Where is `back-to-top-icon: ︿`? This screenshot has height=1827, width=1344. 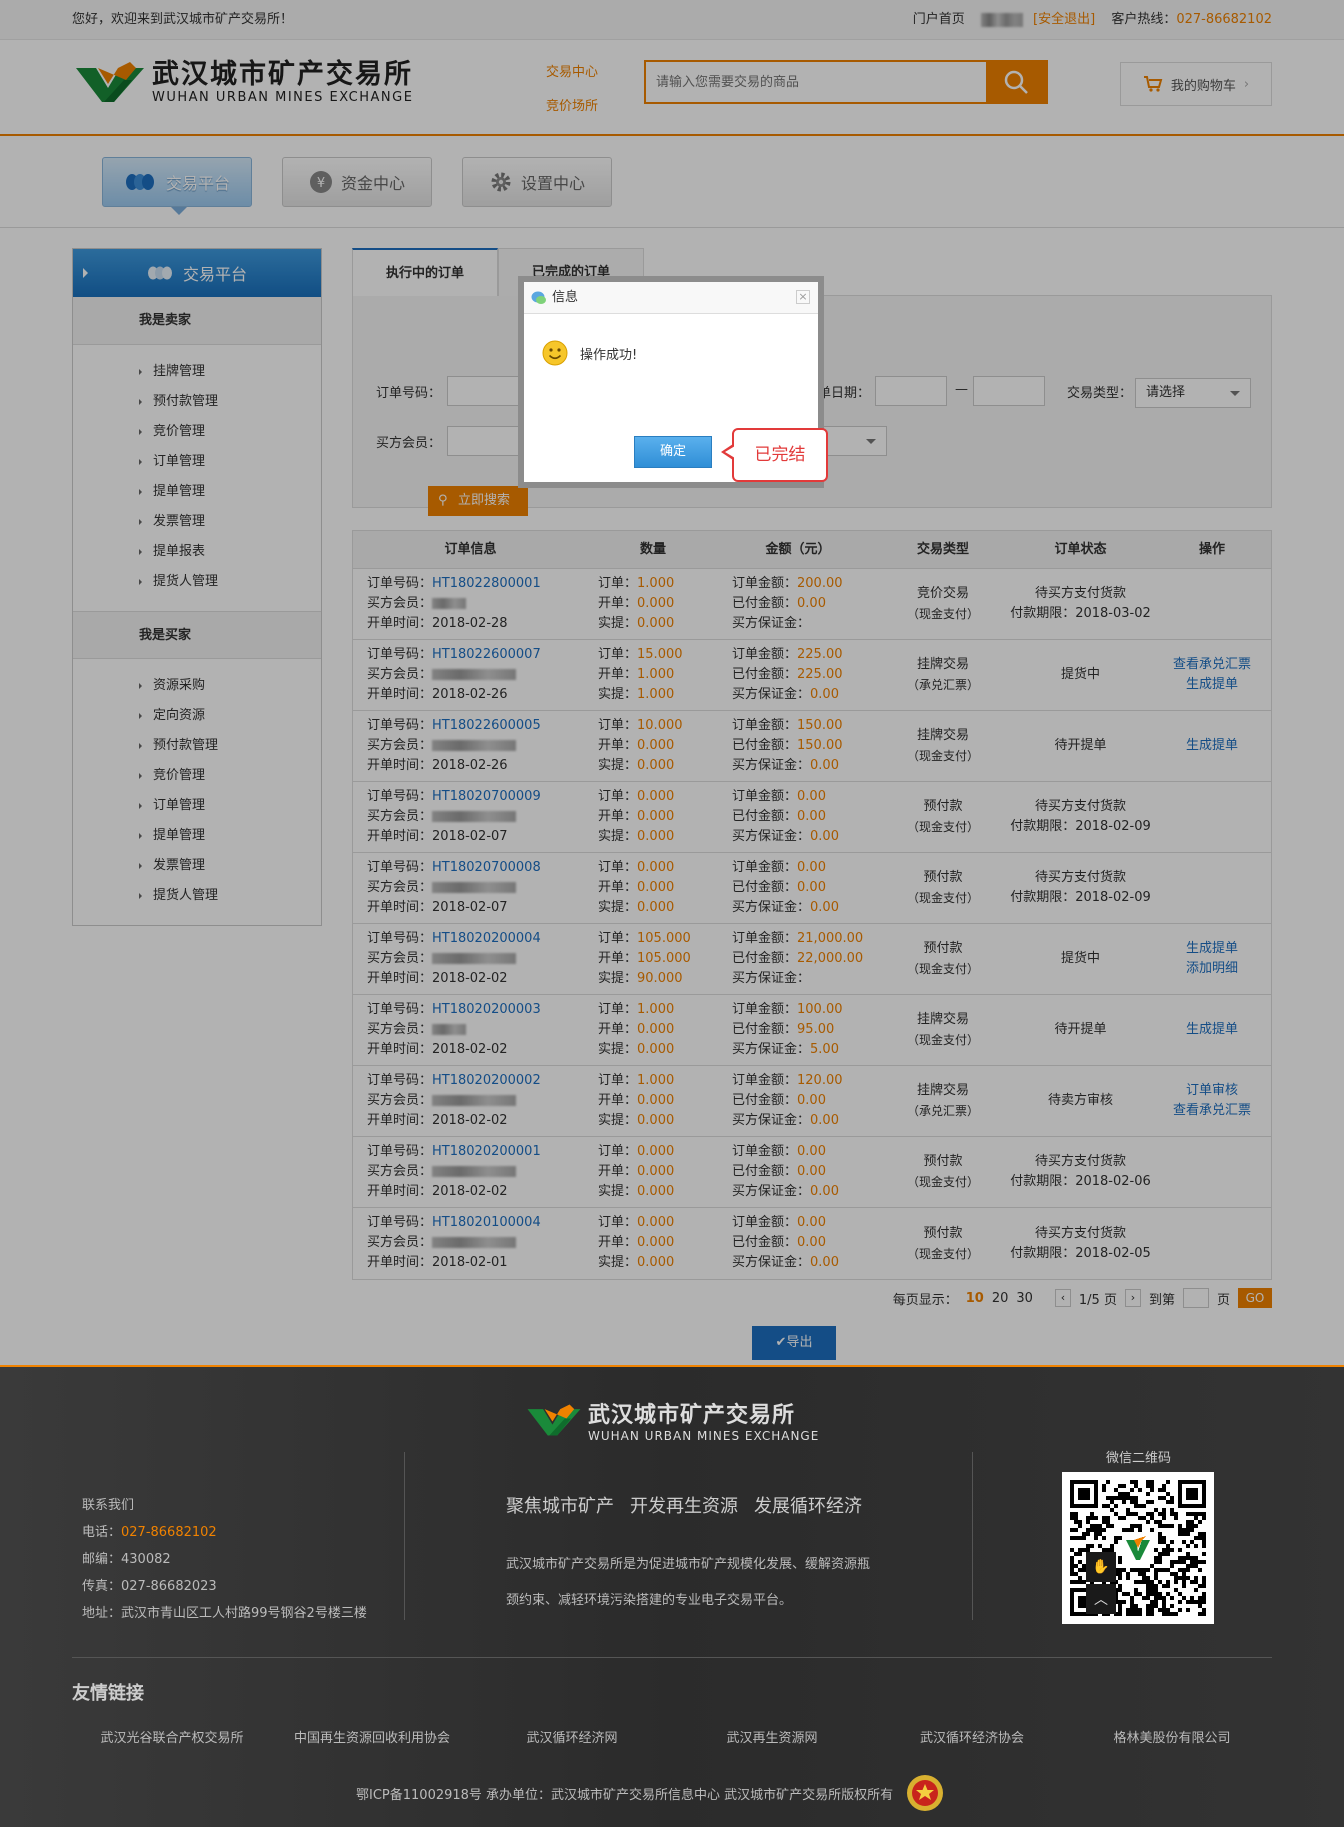 back-to-top-icon: ︿ is located at coordinates (1101, 1599).